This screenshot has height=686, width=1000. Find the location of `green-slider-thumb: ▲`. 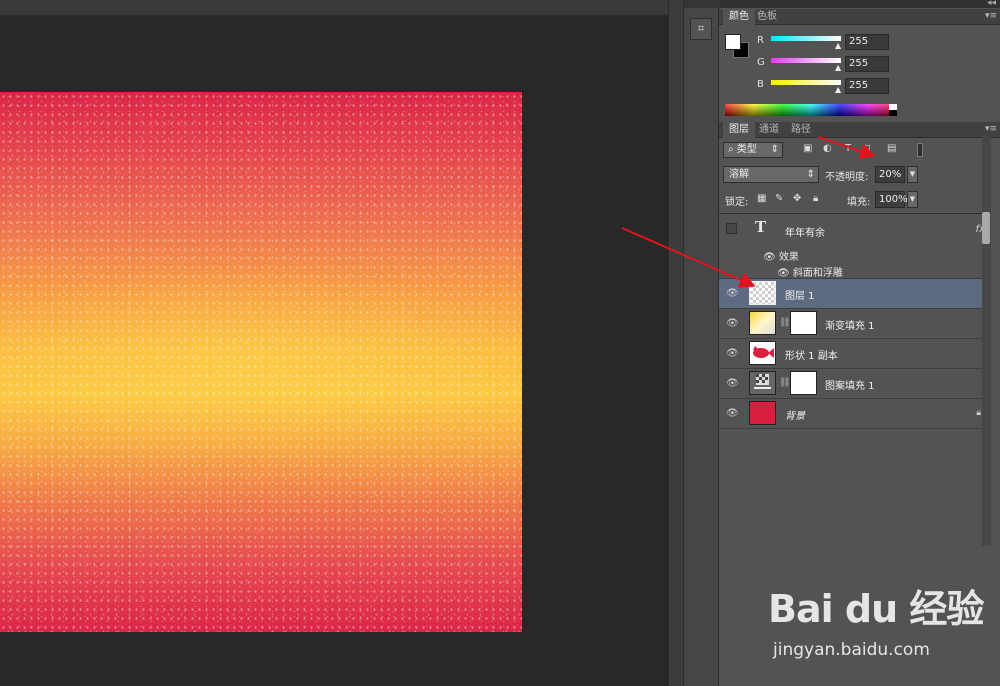

green-slider-thumb: ▲ is located at coordinates (838, 67).